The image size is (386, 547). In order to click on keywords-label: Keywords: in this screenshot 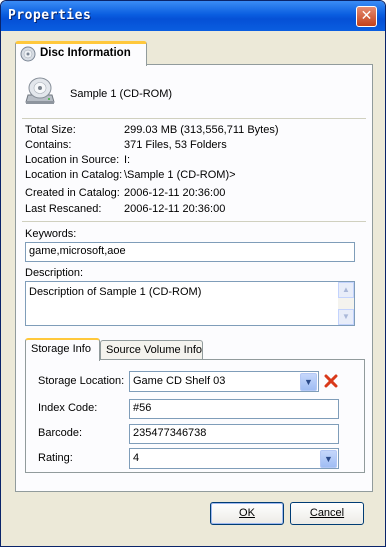, I will do `click(51, 234)`.